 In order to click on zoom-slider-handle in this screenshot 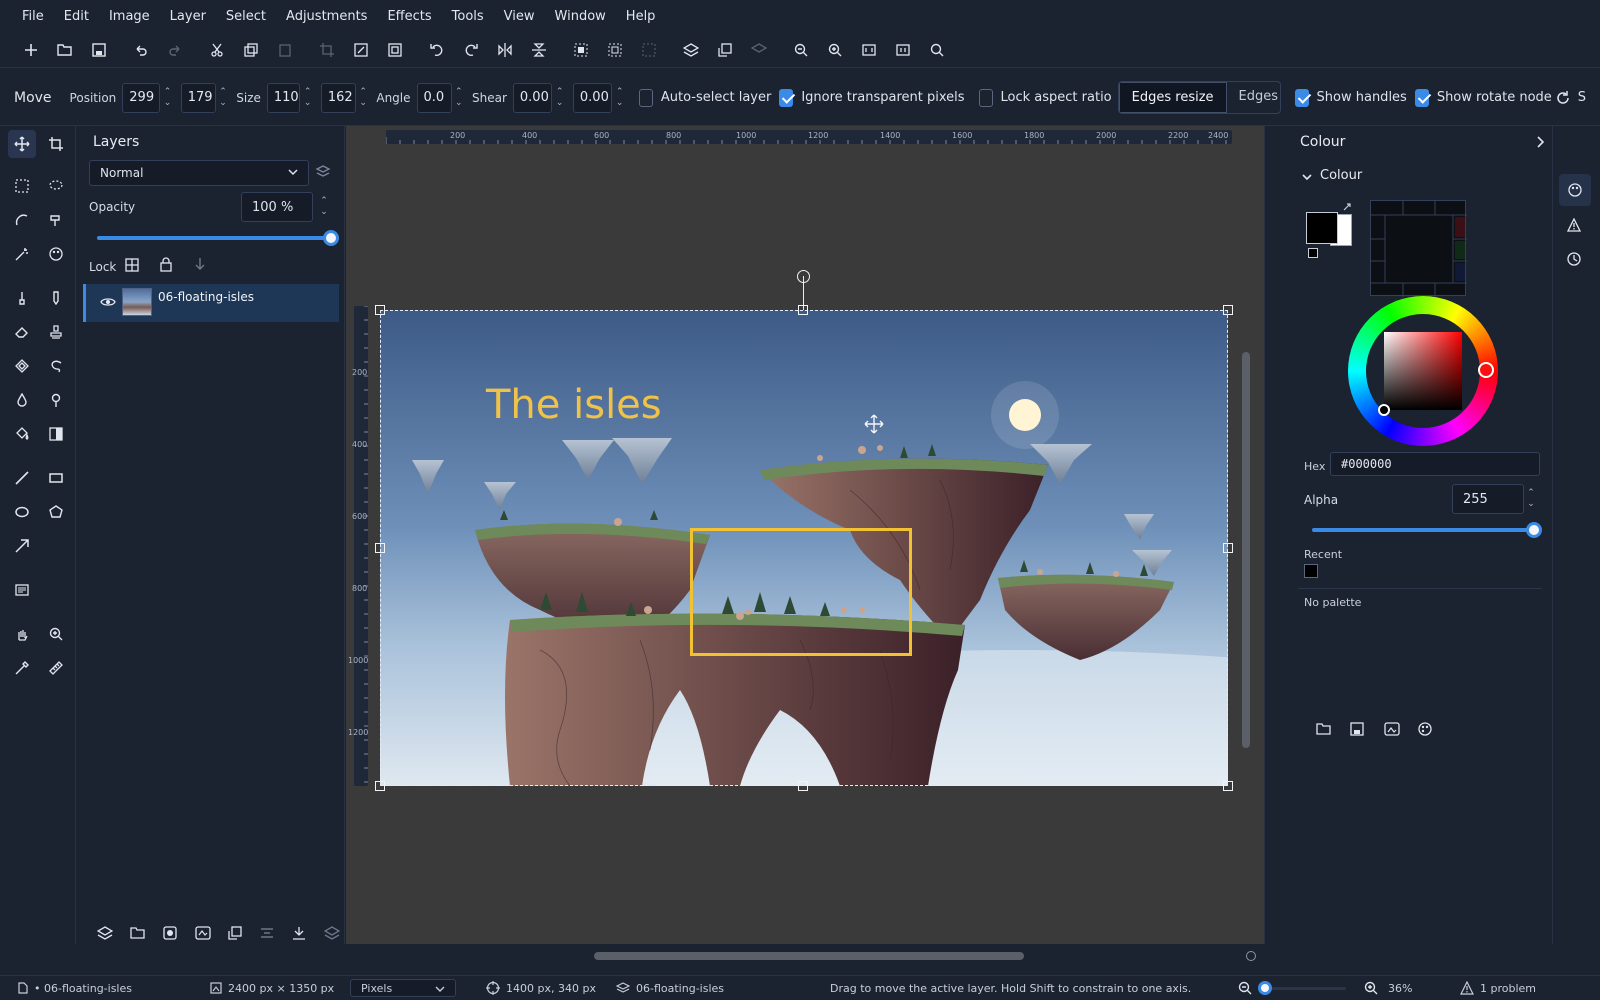, I will do `click(1265, 988)`.